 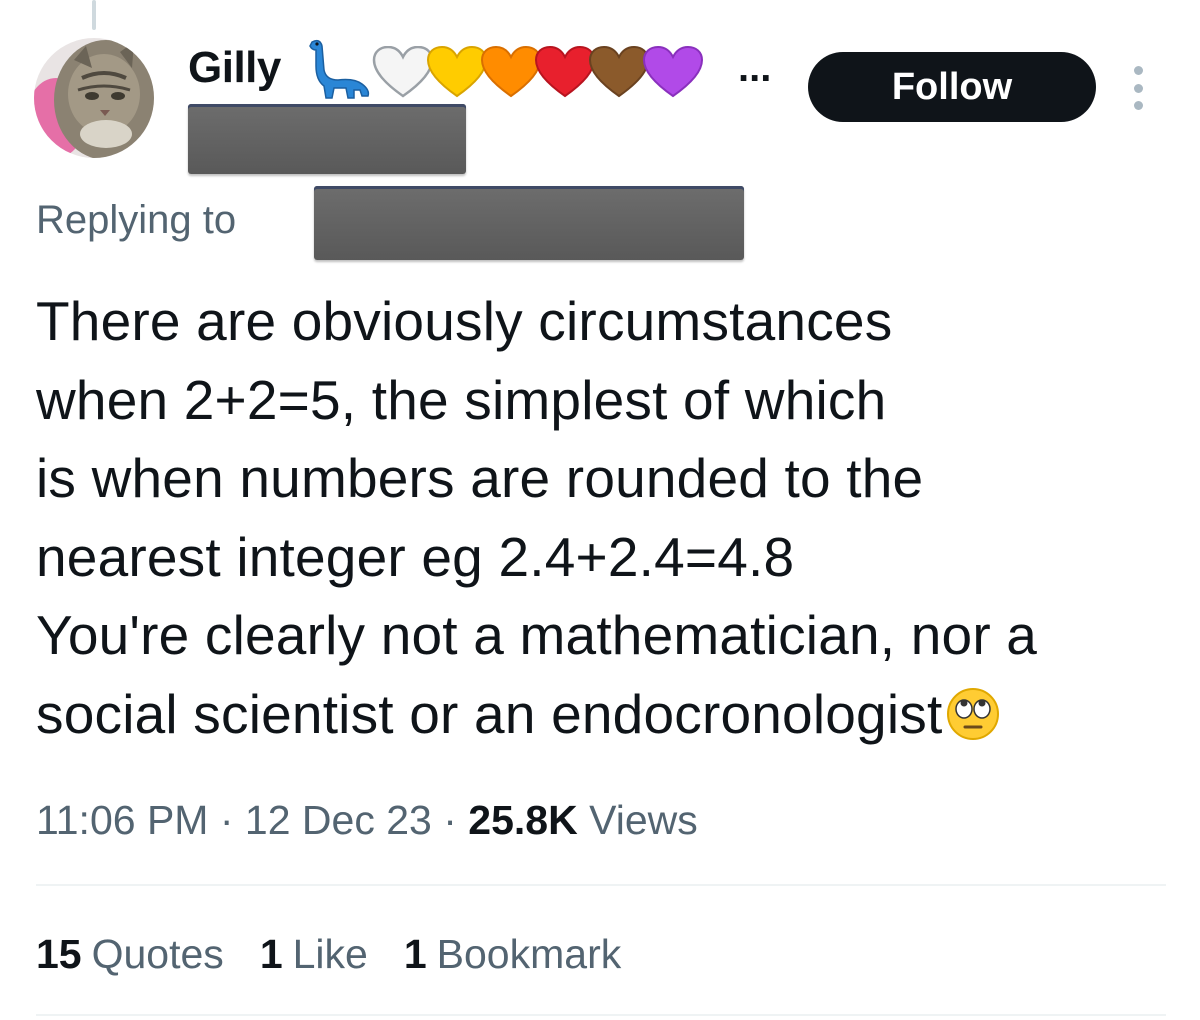 What do you see at coordinates (673, 72) in the screenshot?
I see `purple-heart-icon` at bounding box center [673, 72].